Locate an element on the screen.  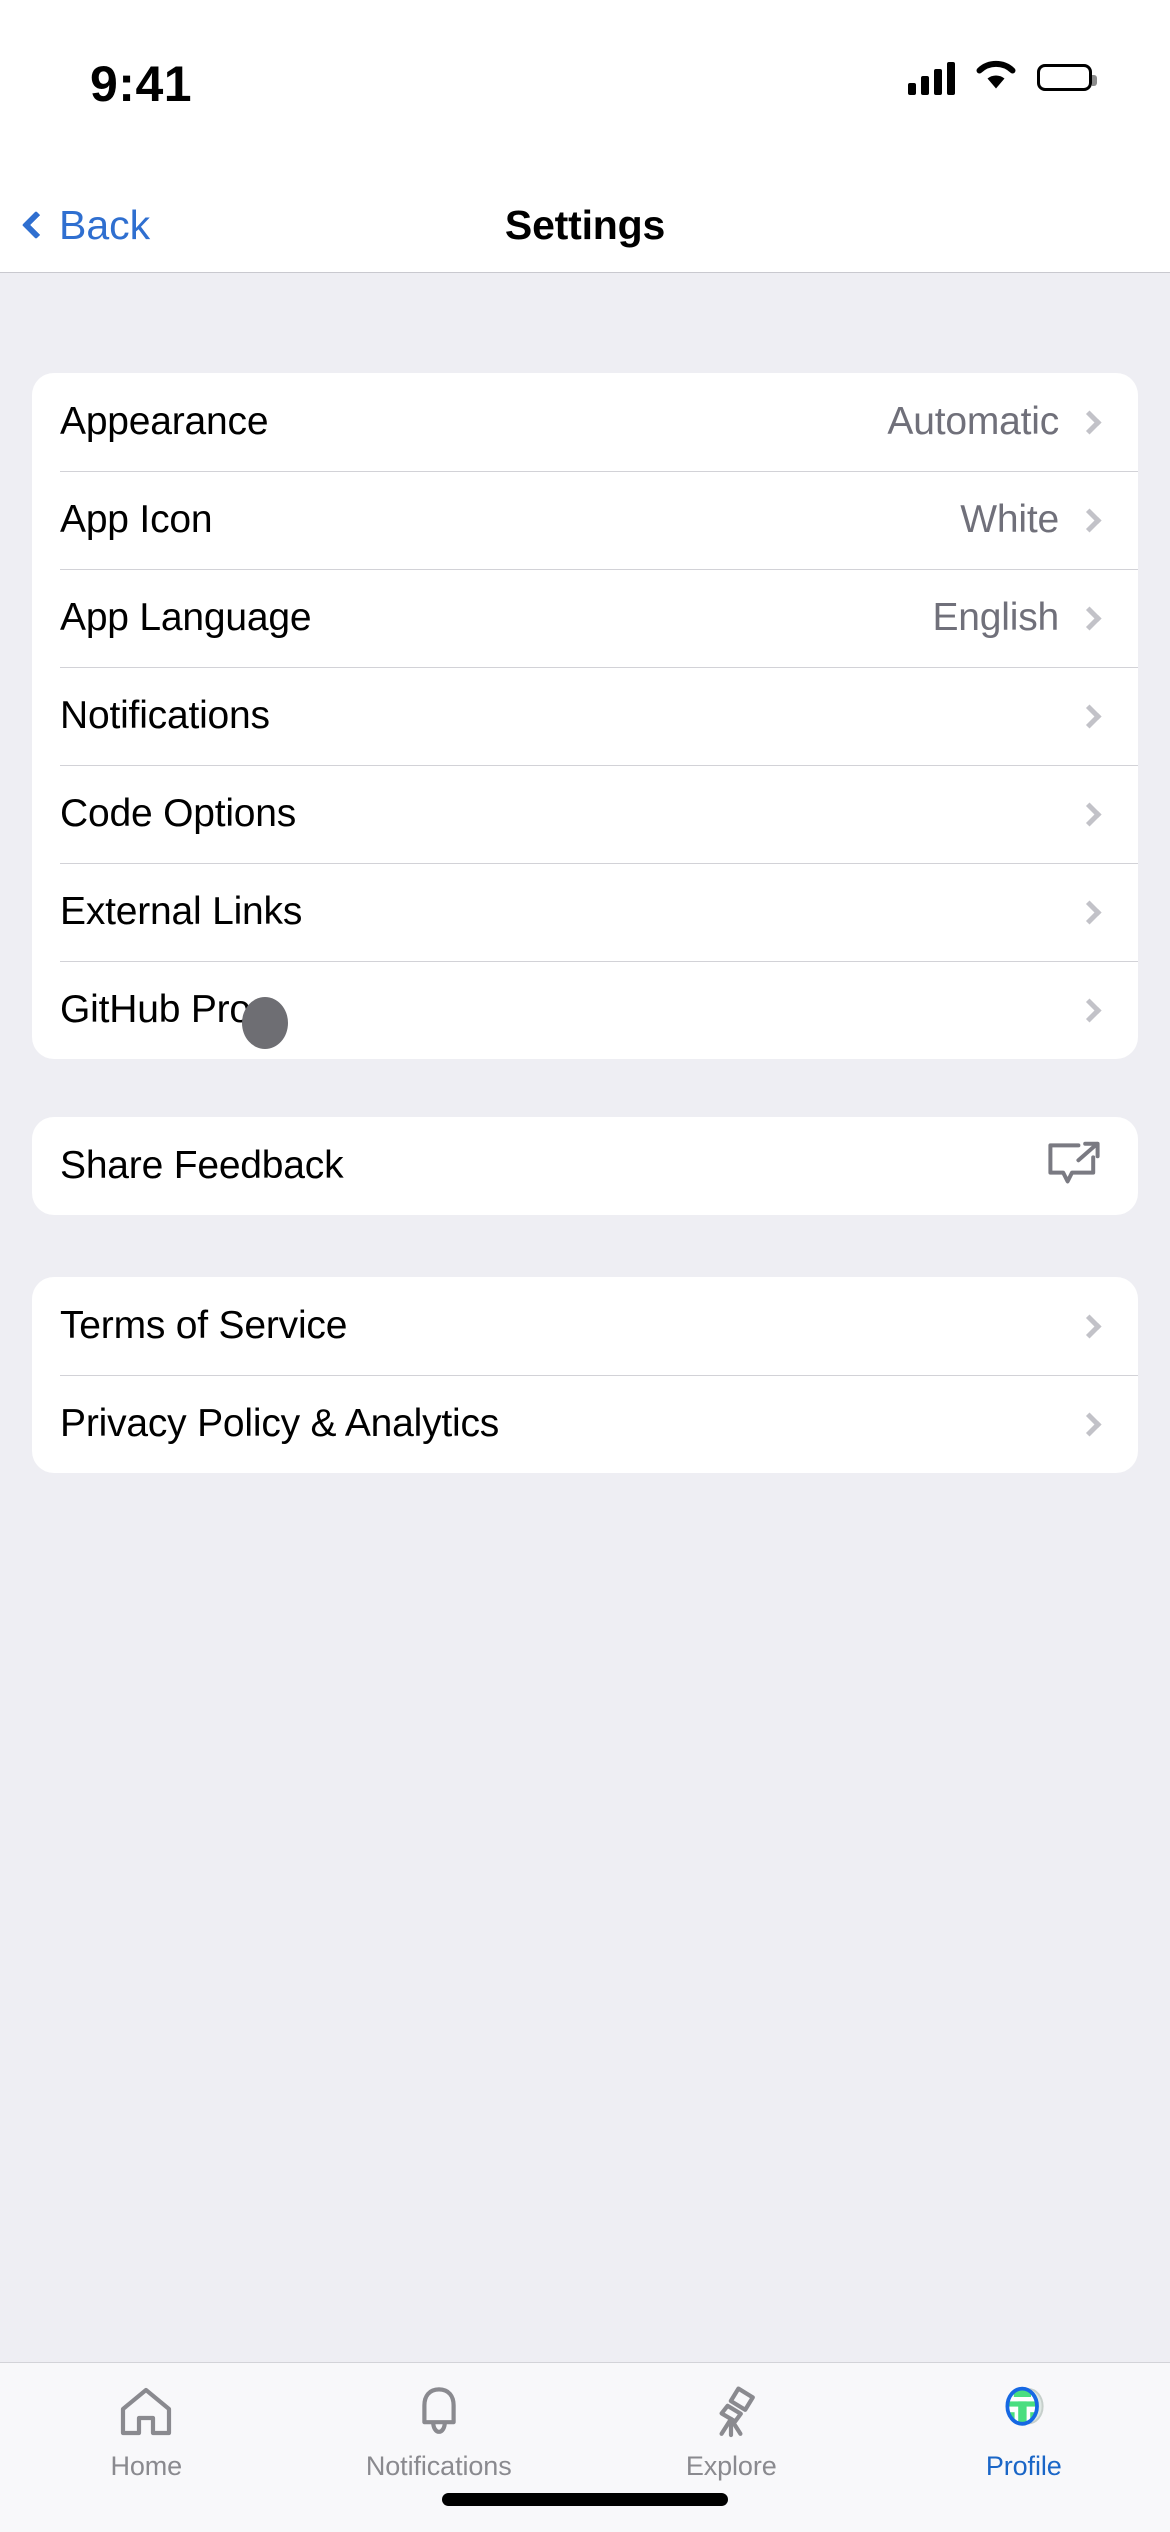
tab-home: Home is located at coordinates (146, 2447).